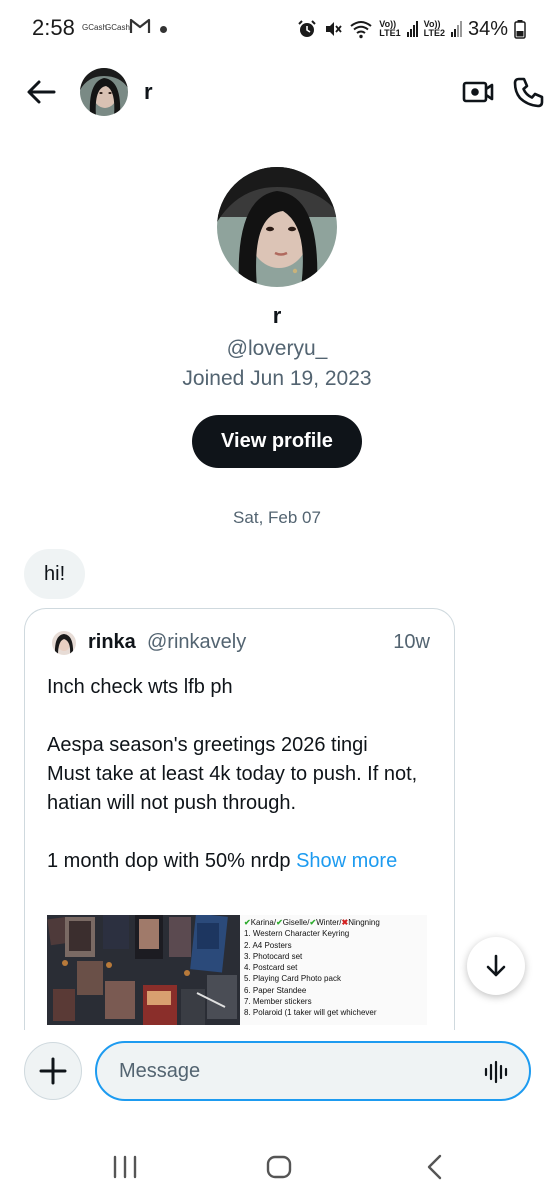  I want to click on scroll-to-bottom-button, so click(496, 966).